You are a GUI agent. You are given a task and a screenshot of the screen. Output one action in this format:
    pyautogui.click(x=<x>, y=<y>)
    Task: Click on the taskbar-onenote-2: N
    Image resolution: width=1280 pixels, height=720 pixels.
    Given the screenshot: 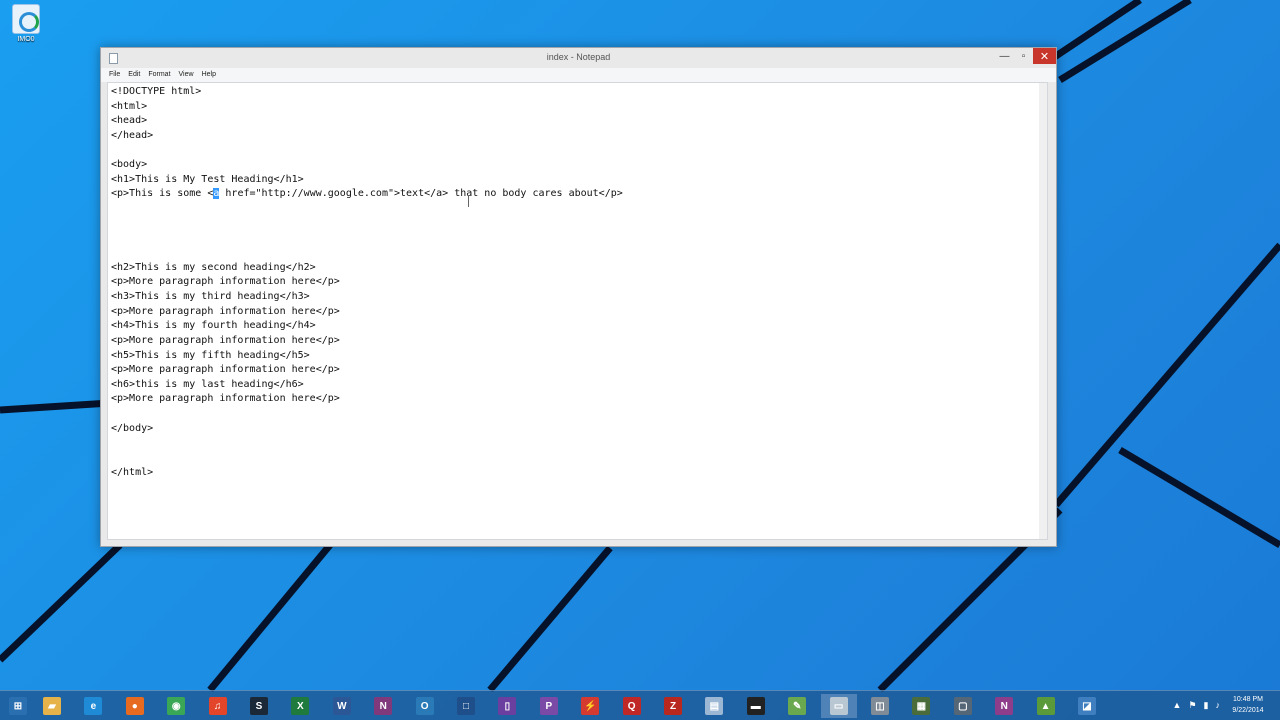 What is the action you would take?
    pyautogui.click(x=1004, y=706)
    